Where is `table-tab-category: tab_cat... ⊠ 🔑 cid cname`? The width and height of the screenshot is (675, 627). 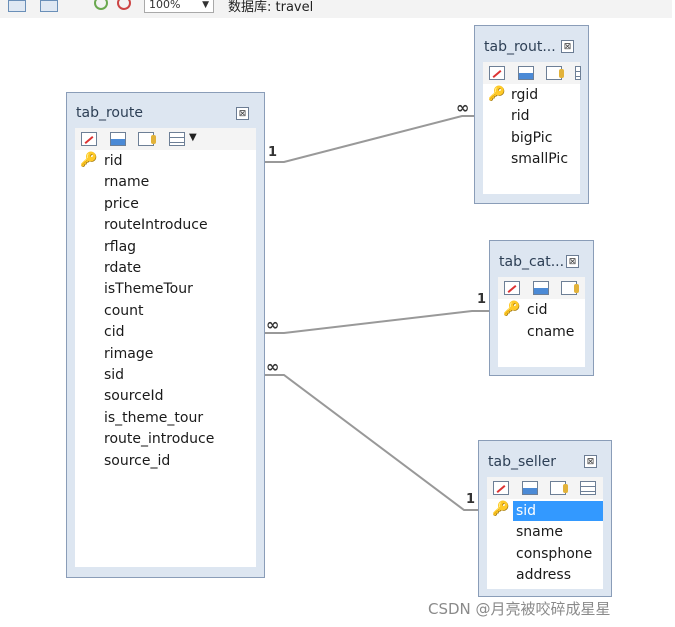
table-tab-category: tab_cat... ⊠ 🔑 cid cname is located at coordinates (541, 308).